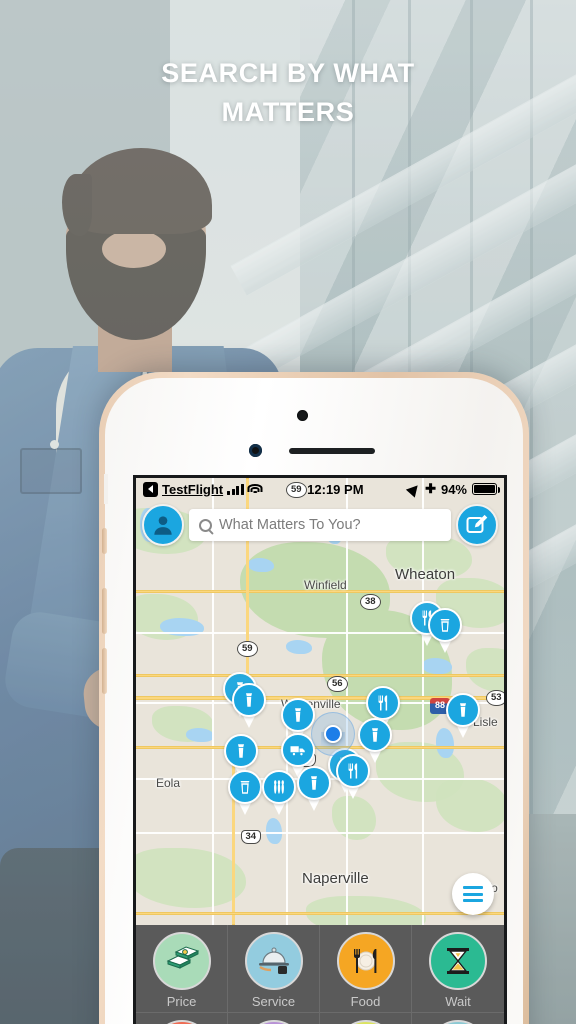  Describe the element at coordinates (365, 1001) in the screenshot. I see `category-label: Food` at that location.